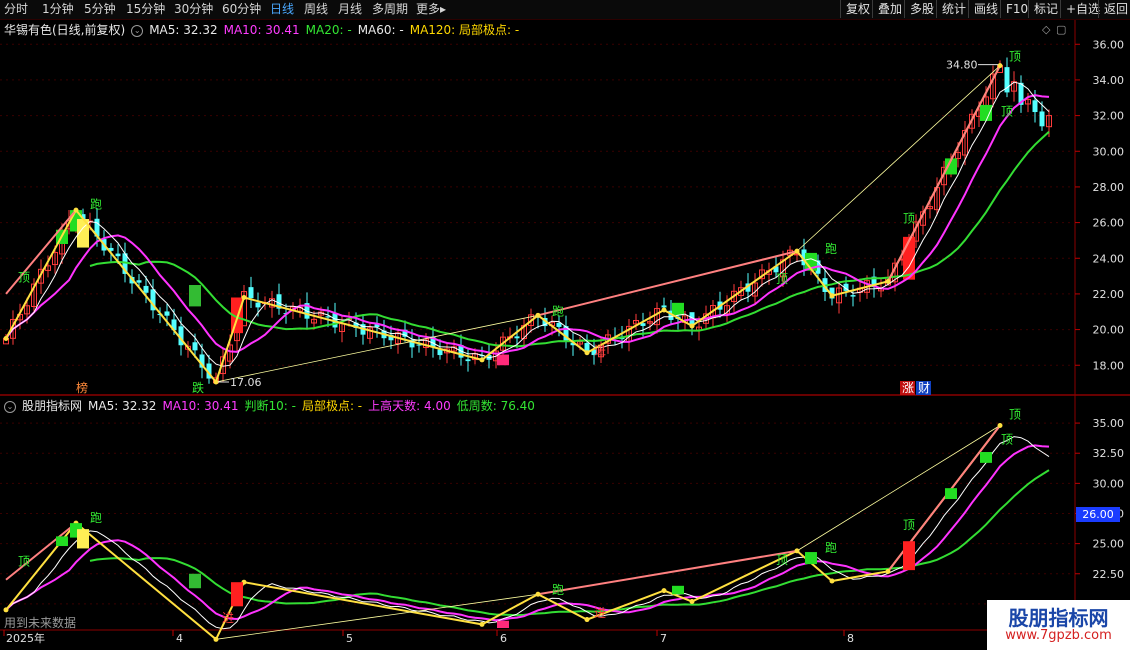 This screenshot has width=1130, height=650. I want to click on y-tick-label: 30.00, so click(1109, 151).